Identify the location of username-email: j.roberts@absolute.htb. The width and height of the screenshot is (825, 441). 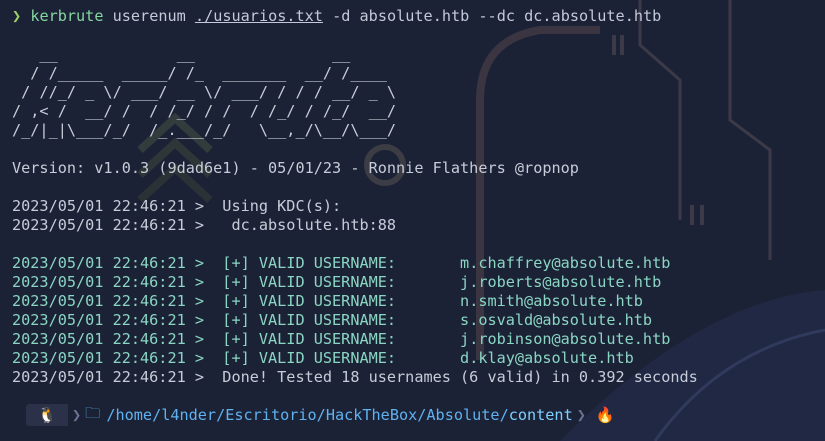
(561, 282).